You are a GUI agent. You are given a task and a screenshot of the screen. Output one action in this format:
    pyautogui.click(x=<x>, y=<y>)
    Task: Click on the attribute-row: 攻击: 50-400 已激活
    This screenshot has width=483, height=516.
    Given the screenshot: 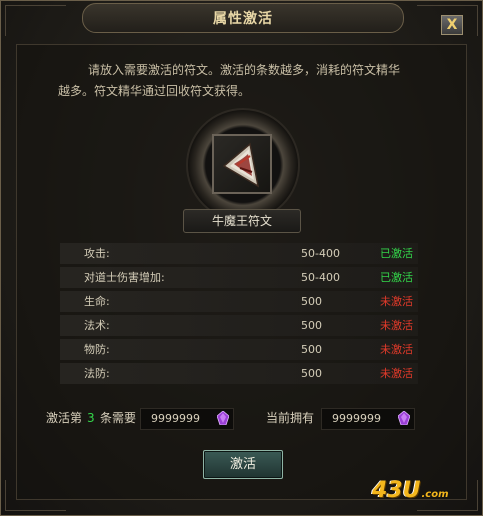 What is the action you would take?
    pyautogui.click(x=239, y=253)
    